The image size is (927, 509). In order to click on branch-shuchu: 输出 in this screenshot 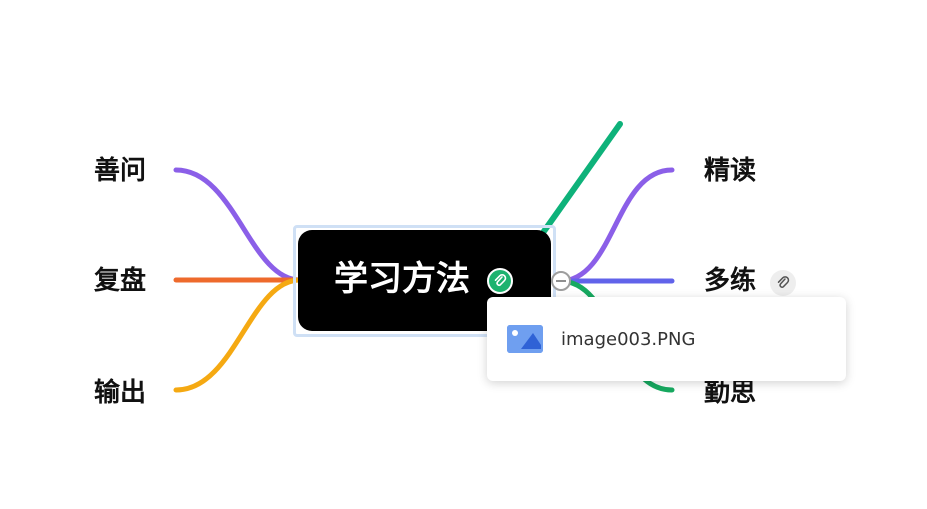, I will do `click(120, 393)`.